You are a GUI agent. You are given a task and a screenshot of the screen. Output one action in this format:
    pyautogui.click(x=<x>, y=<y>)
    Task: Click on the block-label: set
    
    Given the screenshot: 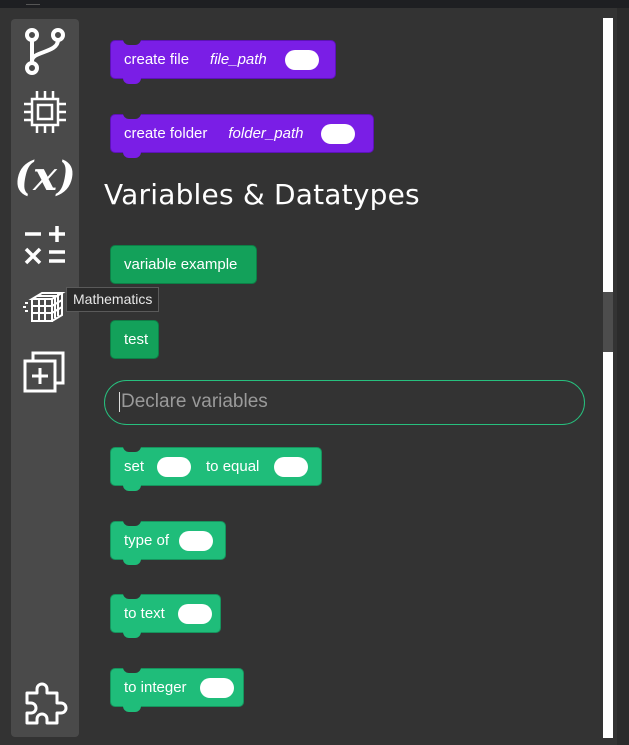 What is the action you would take?
    pyautogui.click(x=134, y=466)
    